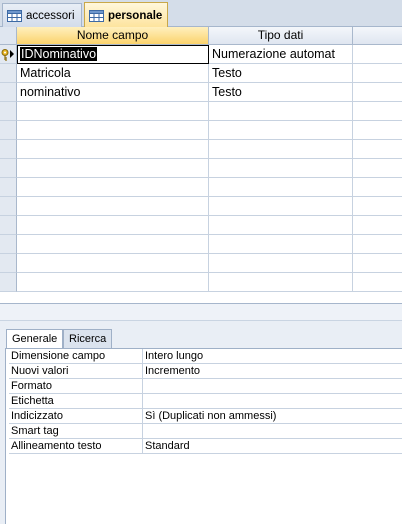 The height and width of the screenshot is (524, 402). I want to click on column-header-description, so click(377, 36).